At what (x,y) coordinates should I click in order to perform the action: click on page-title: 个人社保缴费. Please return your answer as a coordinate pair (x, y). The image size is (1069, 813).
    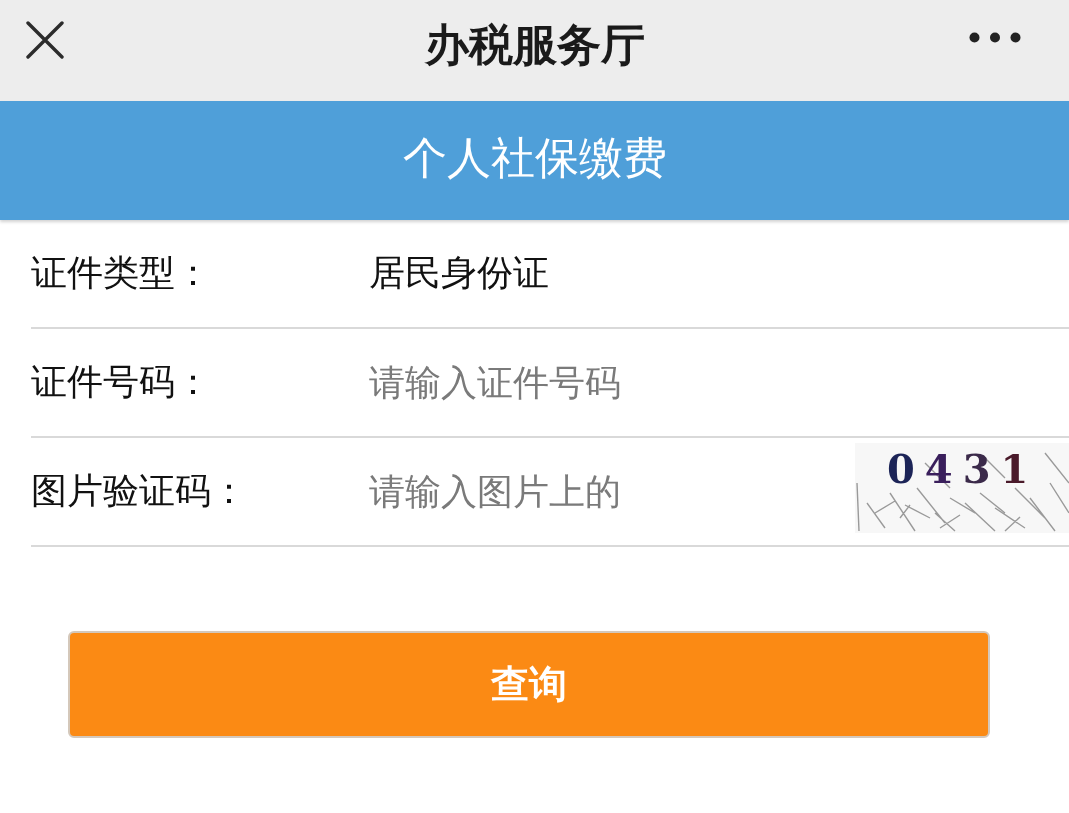
    Looking at the image, I should click on (534, 158).